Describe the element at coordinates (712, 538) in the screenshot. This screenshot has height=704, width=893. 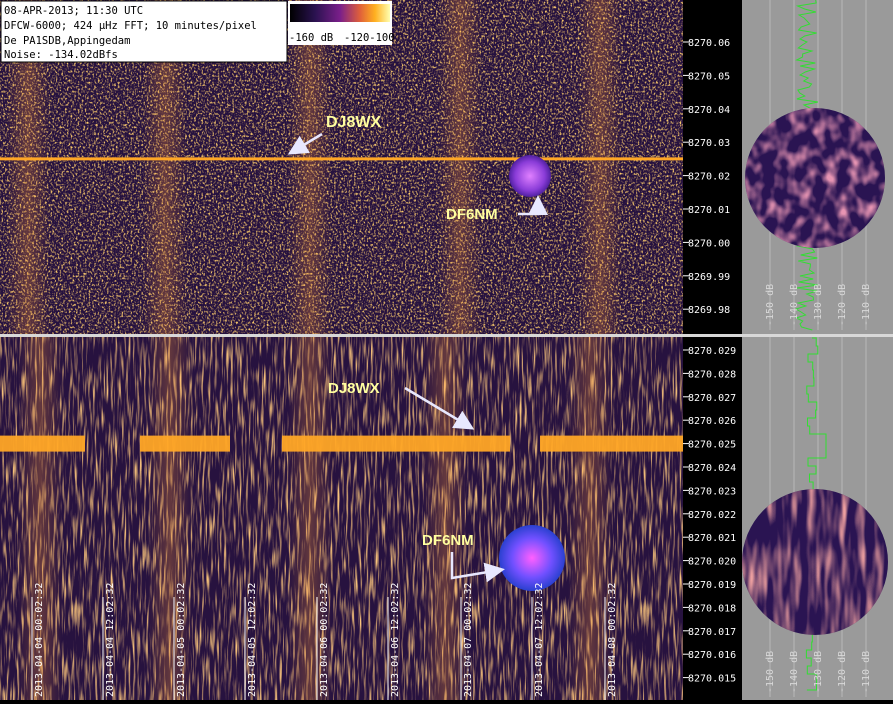
I see `bottom-freq-tick-label: 8270.021` at that location.